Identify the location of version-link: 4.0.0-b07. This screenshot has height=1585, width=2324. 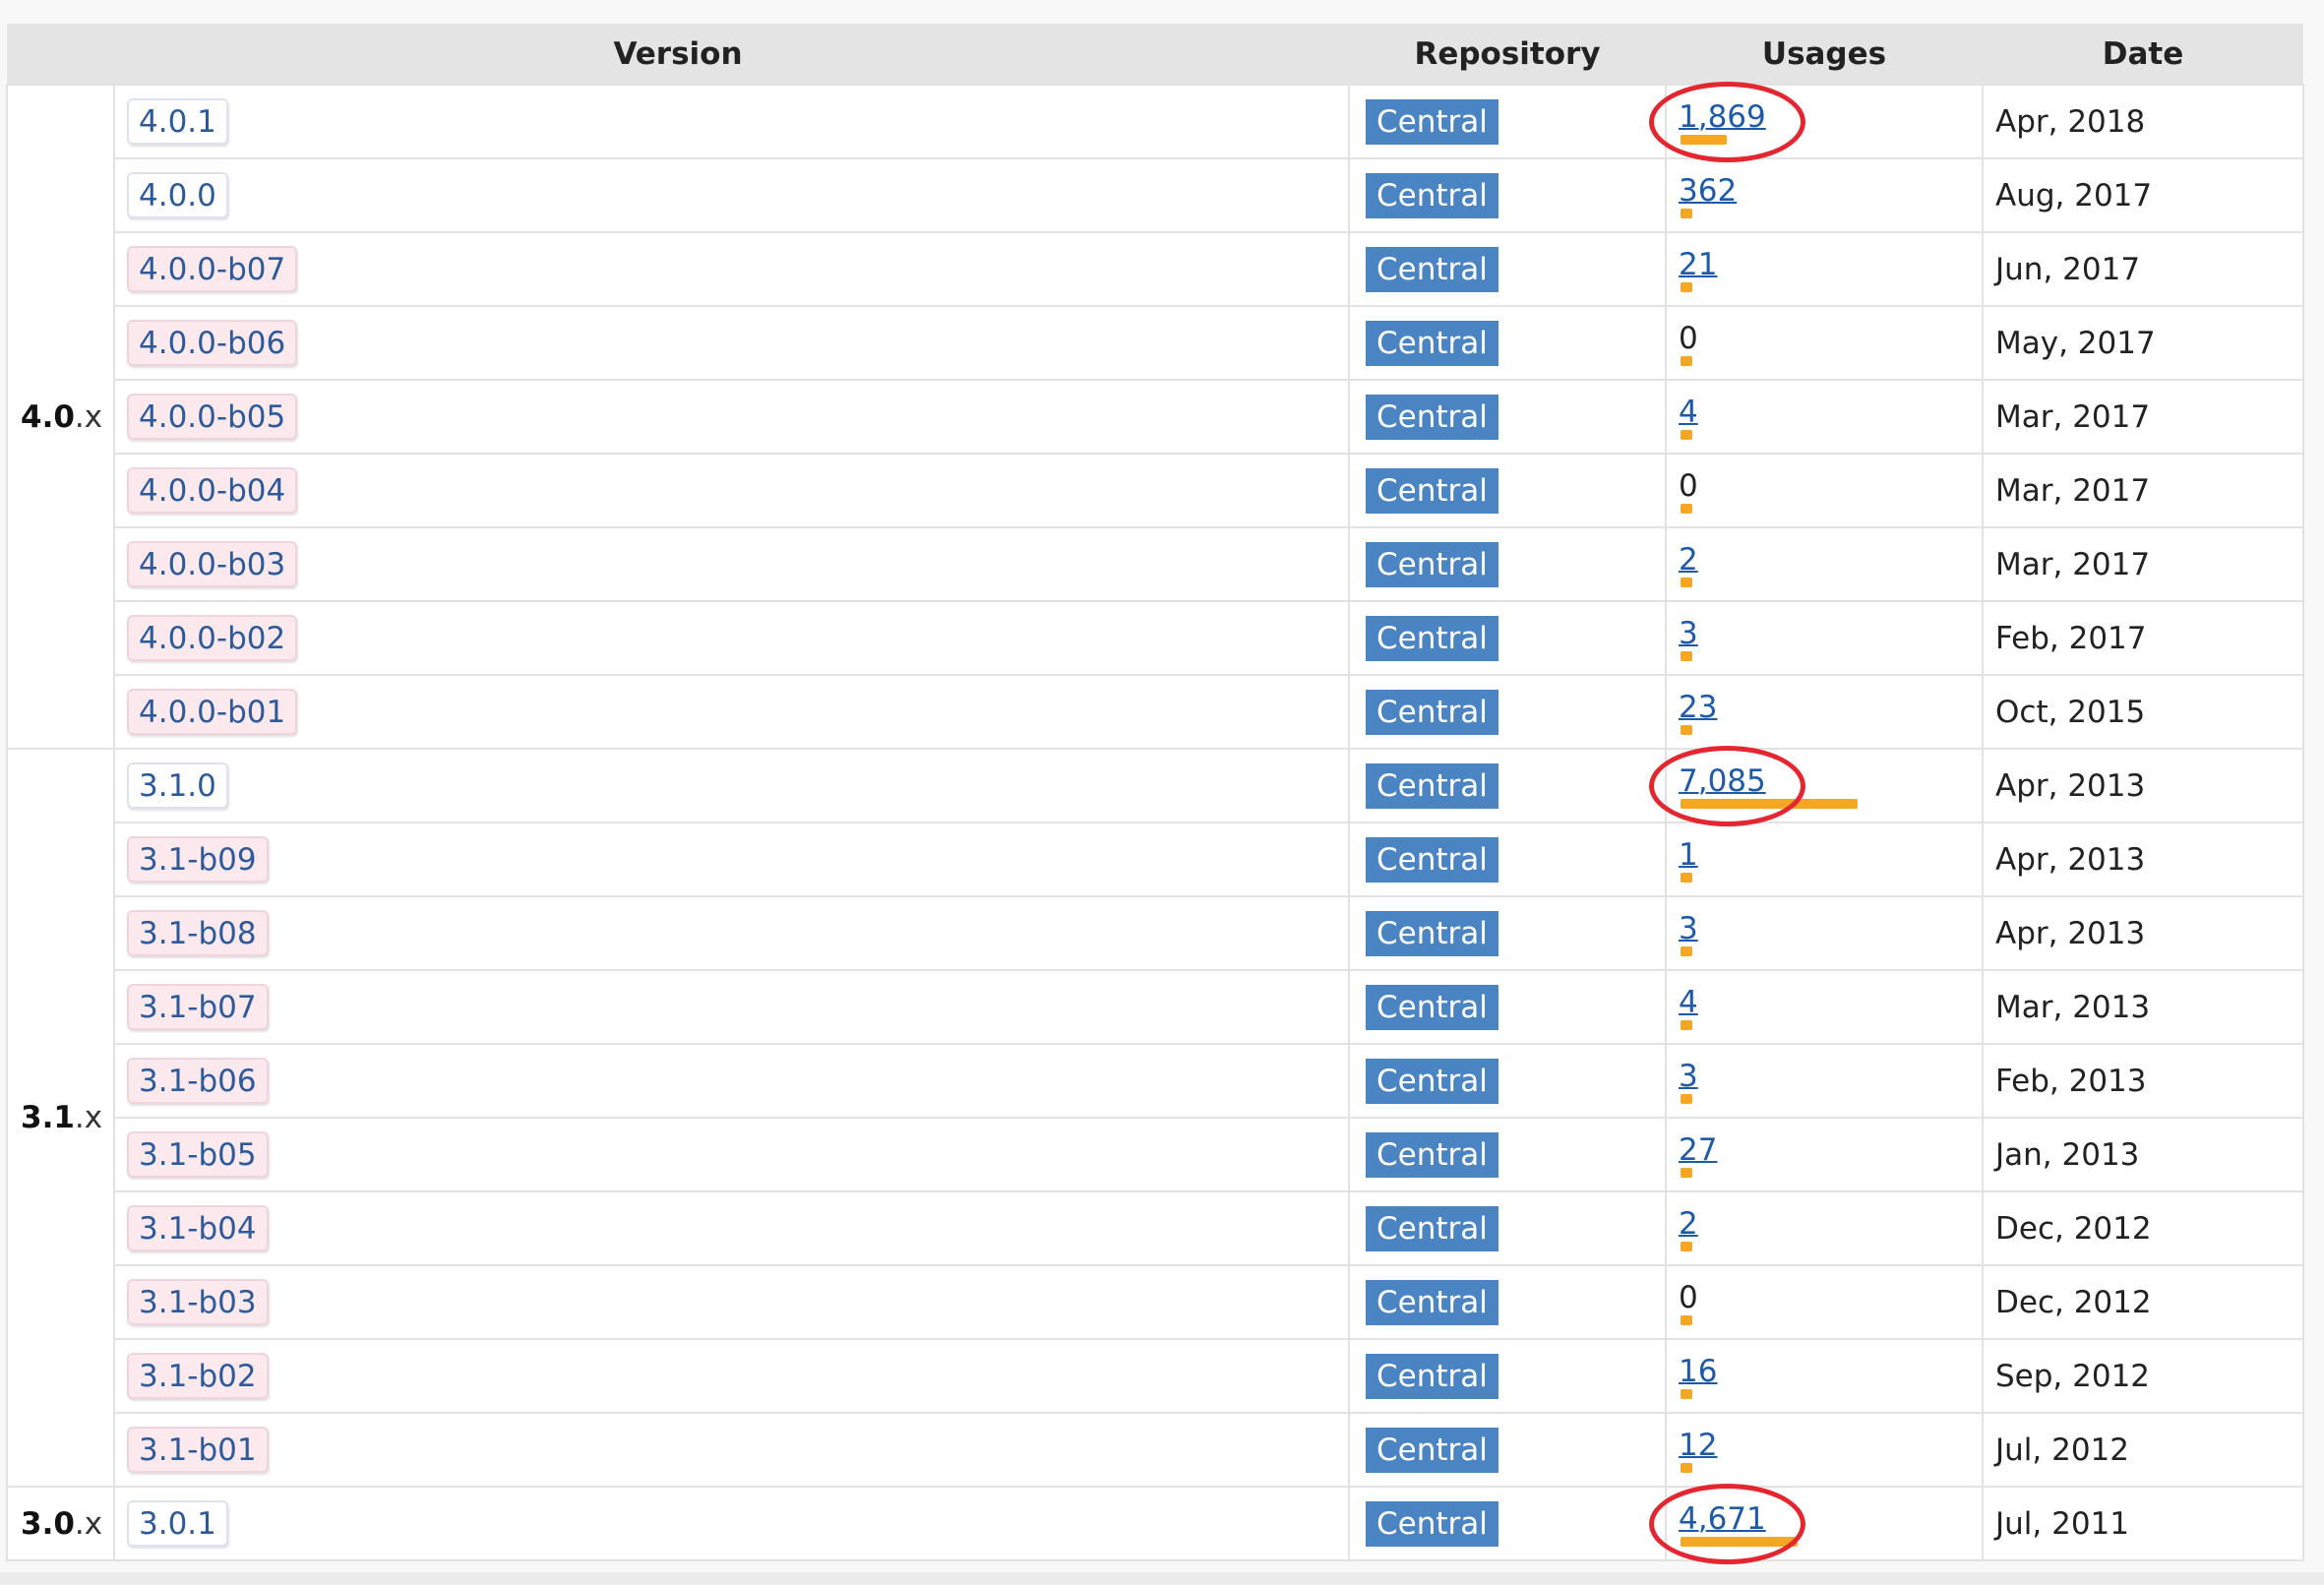
(212, 269).